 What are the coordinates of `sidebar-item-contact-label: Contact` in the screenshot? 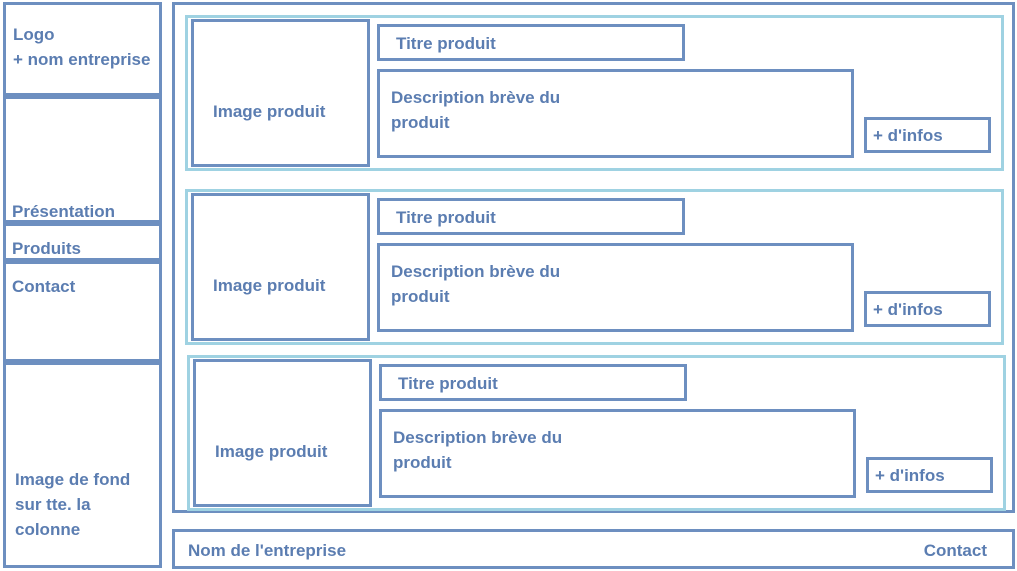 It's located at (44, 286).